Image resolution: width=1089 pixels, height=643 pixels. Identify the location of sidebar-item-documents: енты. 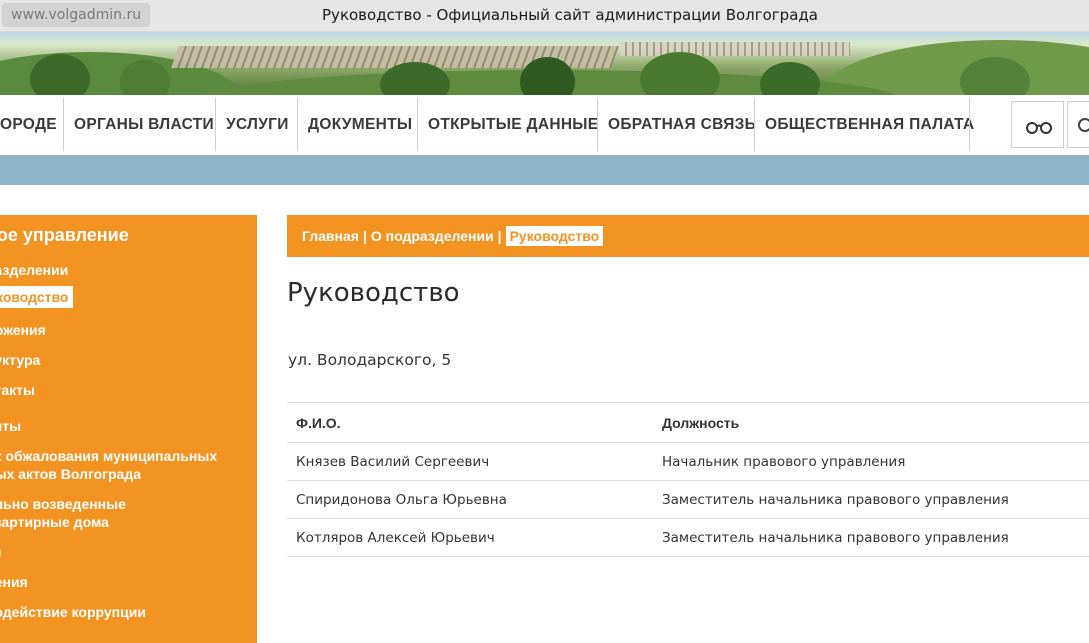
(10, 426).